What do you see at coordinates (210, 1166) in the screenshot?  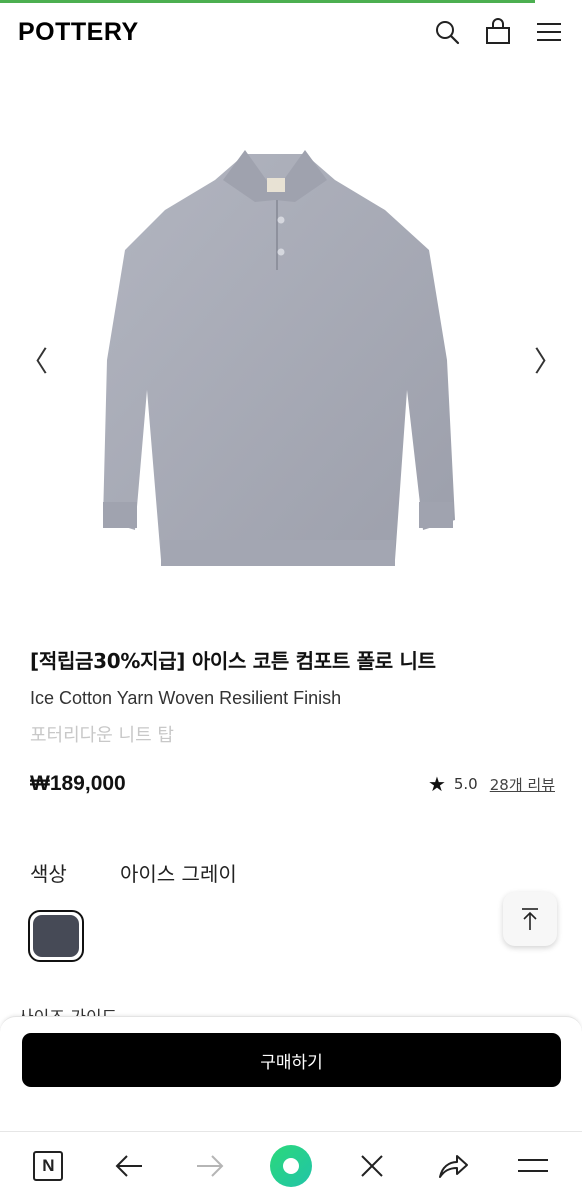 I see `forward-arrow-icon` at bounding box center [210, 1166].